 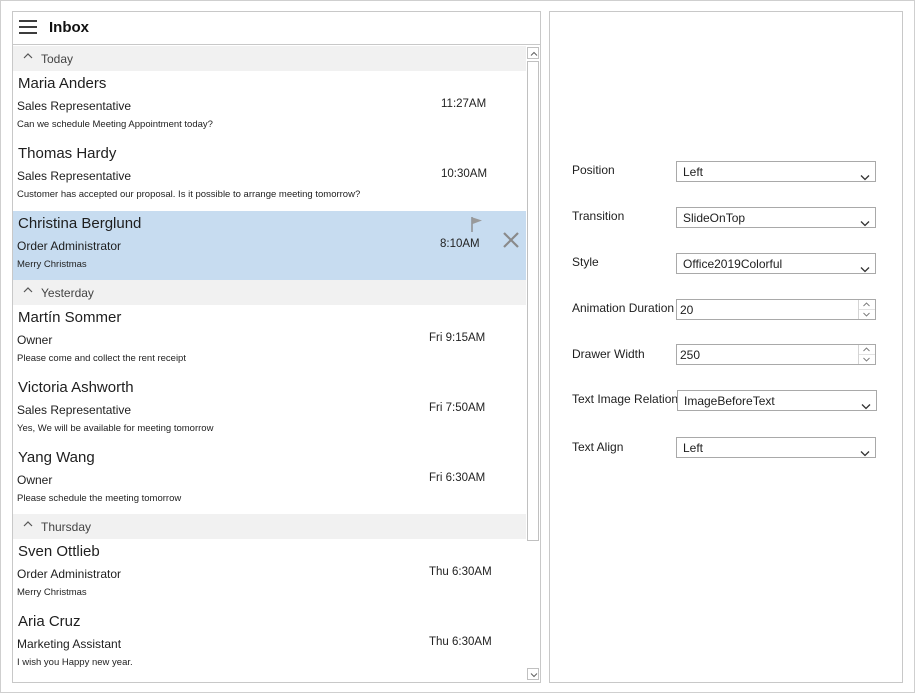 I want to click on drawer-width-input, so click(x=768, y=354).